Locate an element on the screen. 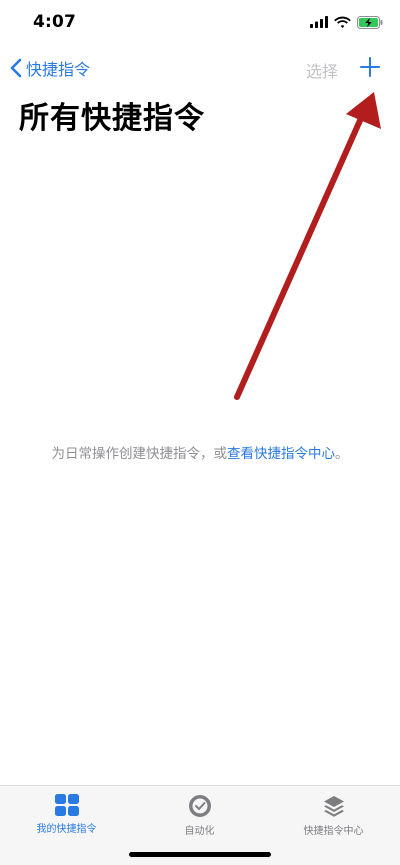 The height and width of the screenshot is (865, 400). back-button-label: 快捷指令 is located at coordinates (58, 69).